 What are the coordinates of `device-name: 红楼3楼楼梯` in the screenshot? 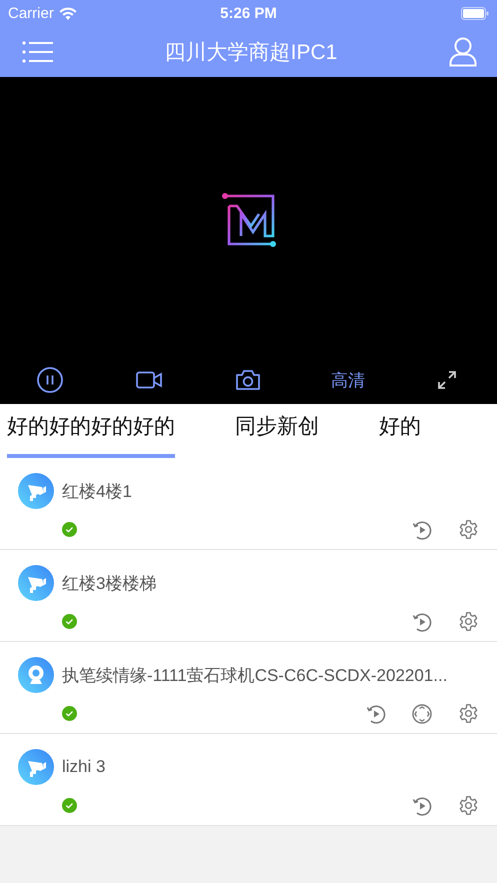 It's located at (109, 583).